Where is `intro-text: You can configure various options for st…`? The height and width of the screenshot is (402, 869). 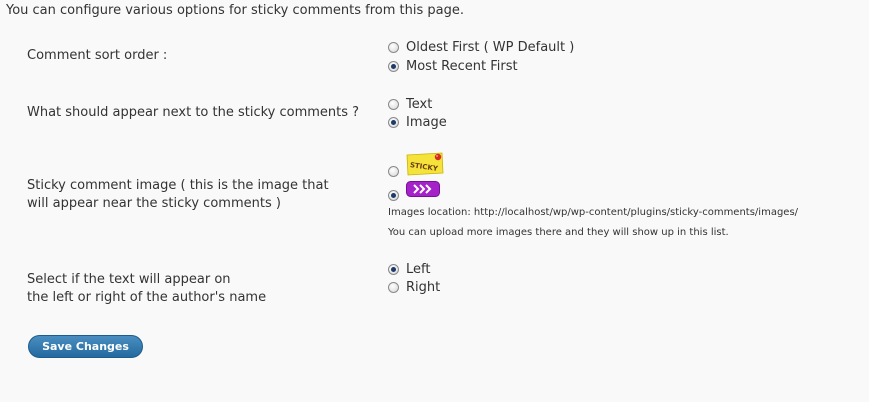
intro-text: You can configure various options for st… is located at coordinates (235, 10).